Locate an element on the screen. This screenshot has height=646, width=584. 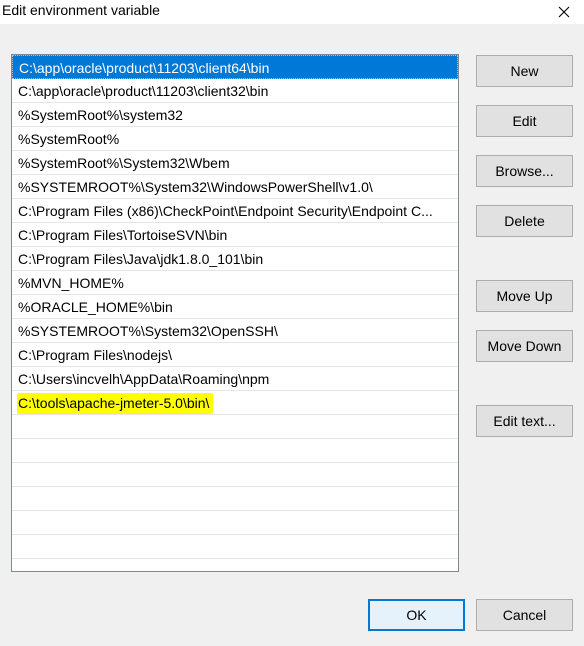
path-list-item: %SystemRoot%\System32\Wbem is located at coordinates (235, 163).